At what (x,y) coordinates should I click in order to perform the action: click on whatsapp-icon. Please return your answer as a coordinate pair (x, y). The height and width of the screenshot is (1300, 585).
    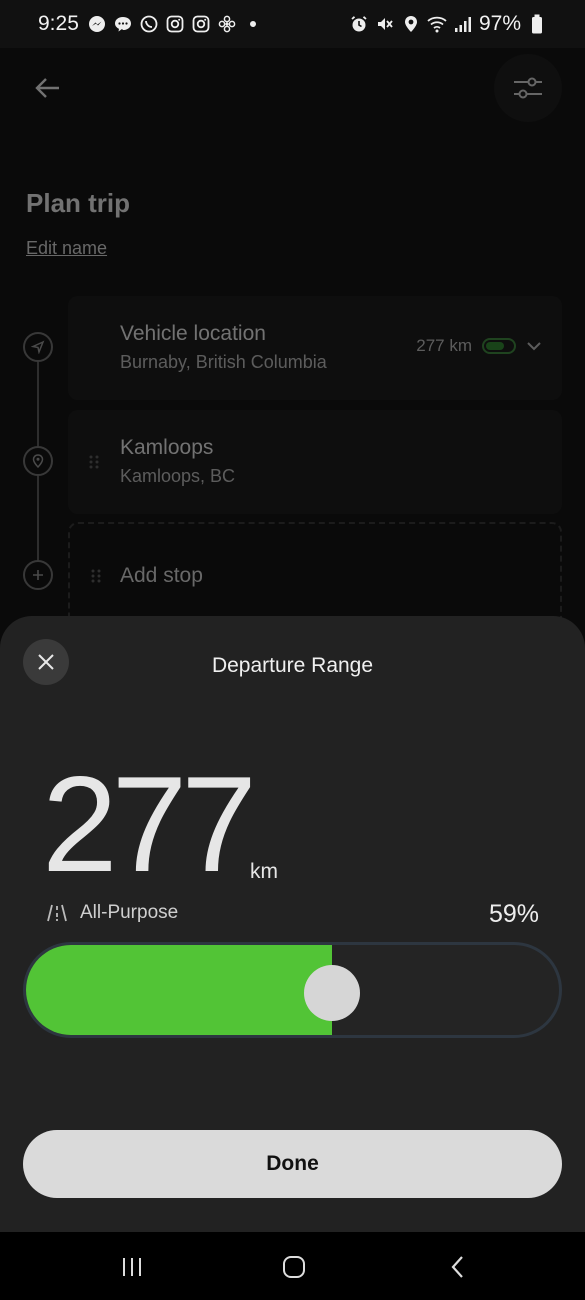
    Looking at the image, I should click on (149, 24).